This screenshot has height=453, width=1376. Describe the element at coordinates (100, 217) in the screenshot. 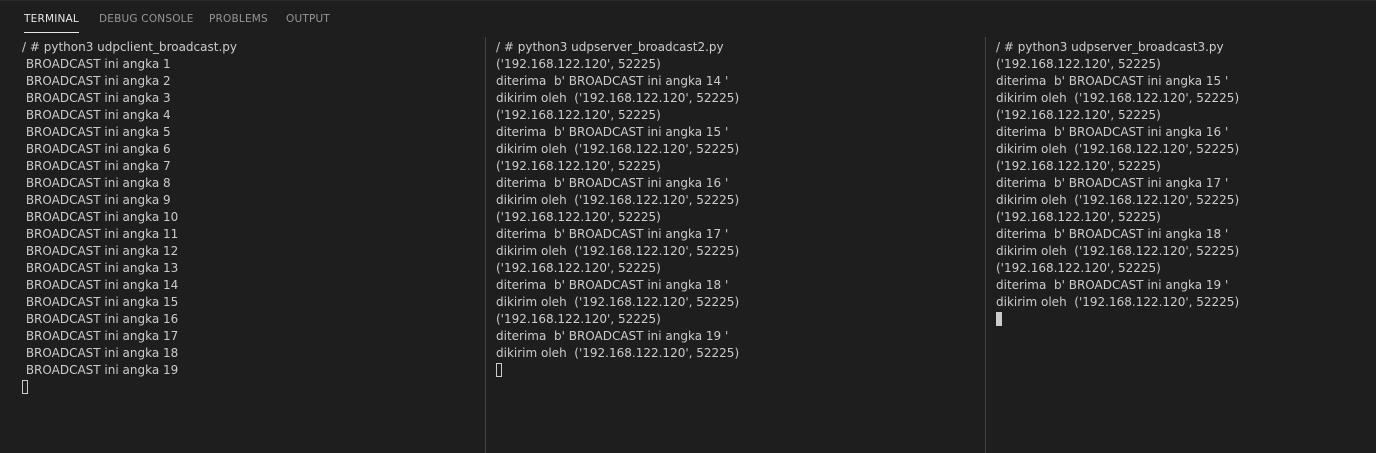

I see `output-line: BROADCAST ini angka 10` at that location.